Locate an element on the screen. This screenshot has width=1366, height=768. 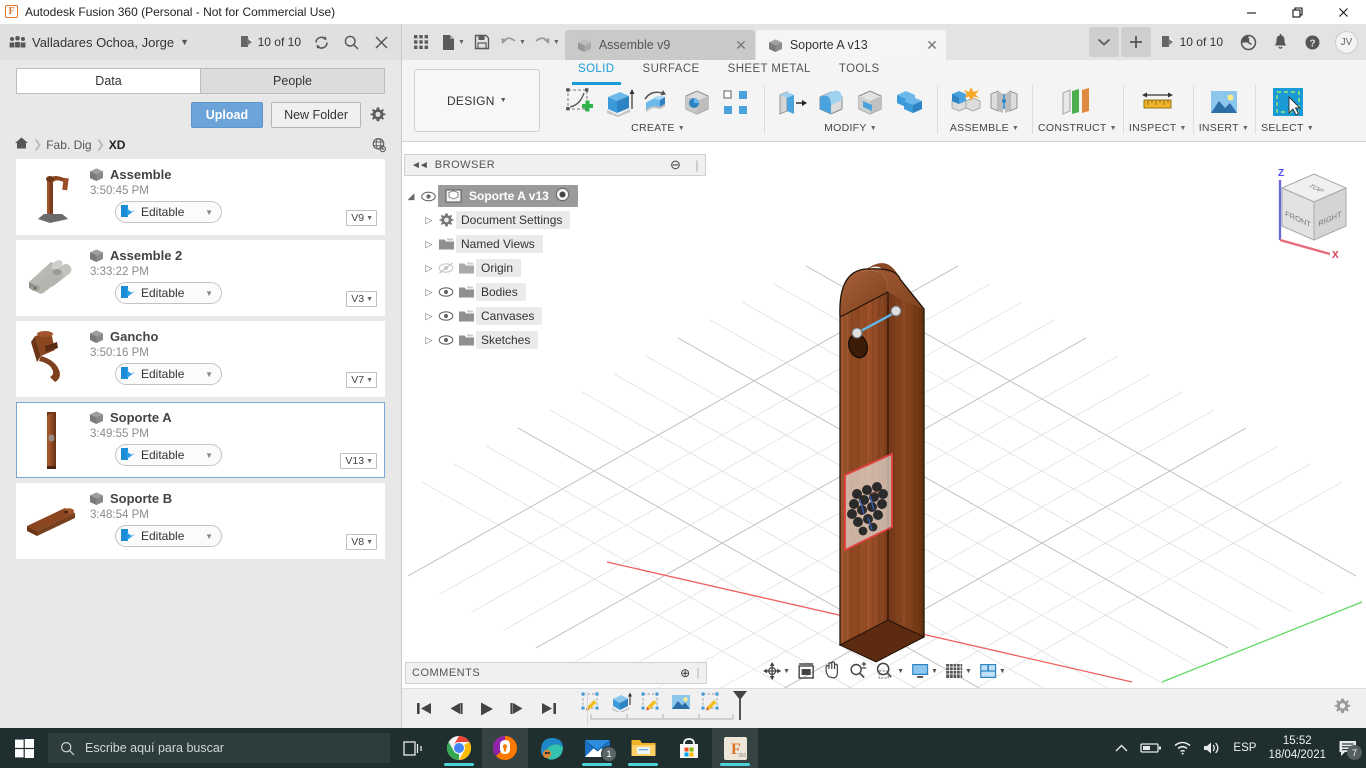
tree-node-named-views: ▷ Named Views is located at coordinates (554, 244).